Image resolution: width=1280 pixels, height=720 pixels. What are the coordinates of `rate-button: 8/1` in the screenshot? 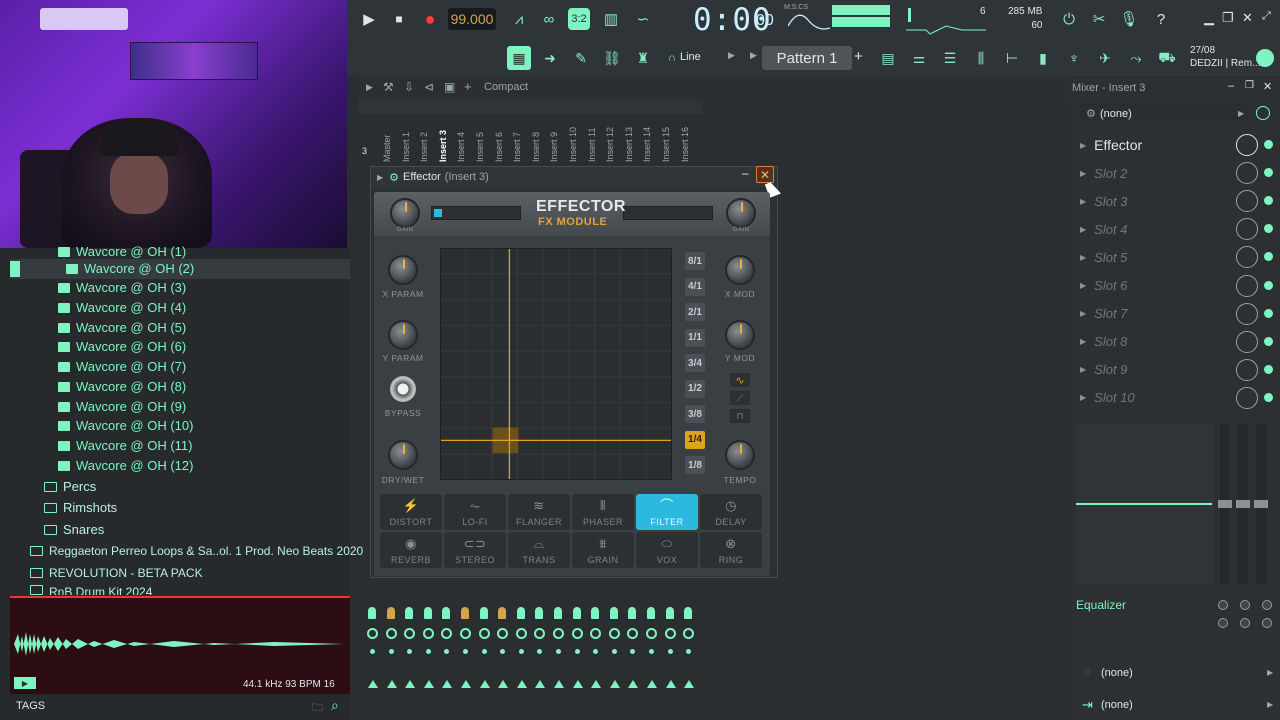 It's located at (695, 261).